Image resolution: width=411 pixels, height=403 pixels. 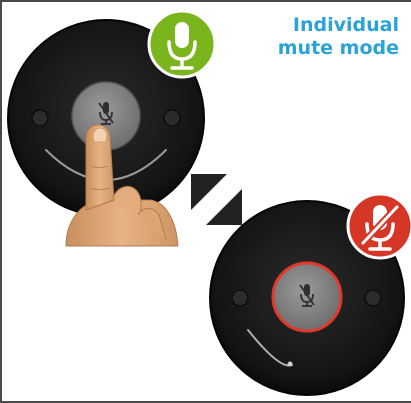 What do you see at coordinates (338, 48) in the screenshot?
I see `title-line-2: mute mode` at bounding box center [338, 48].